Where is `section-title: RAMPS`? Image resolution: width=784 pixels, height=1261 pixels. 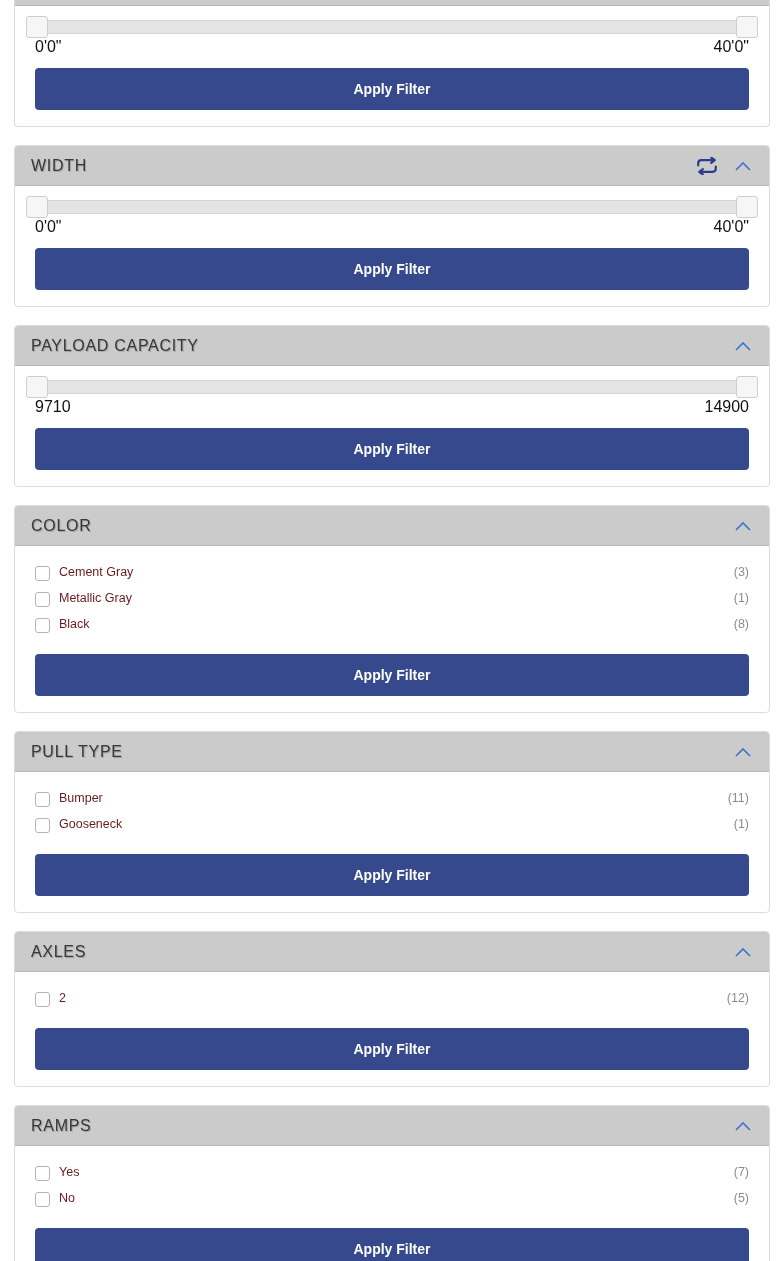
section-title: RAMPS is located at coordinates (61, 1125).